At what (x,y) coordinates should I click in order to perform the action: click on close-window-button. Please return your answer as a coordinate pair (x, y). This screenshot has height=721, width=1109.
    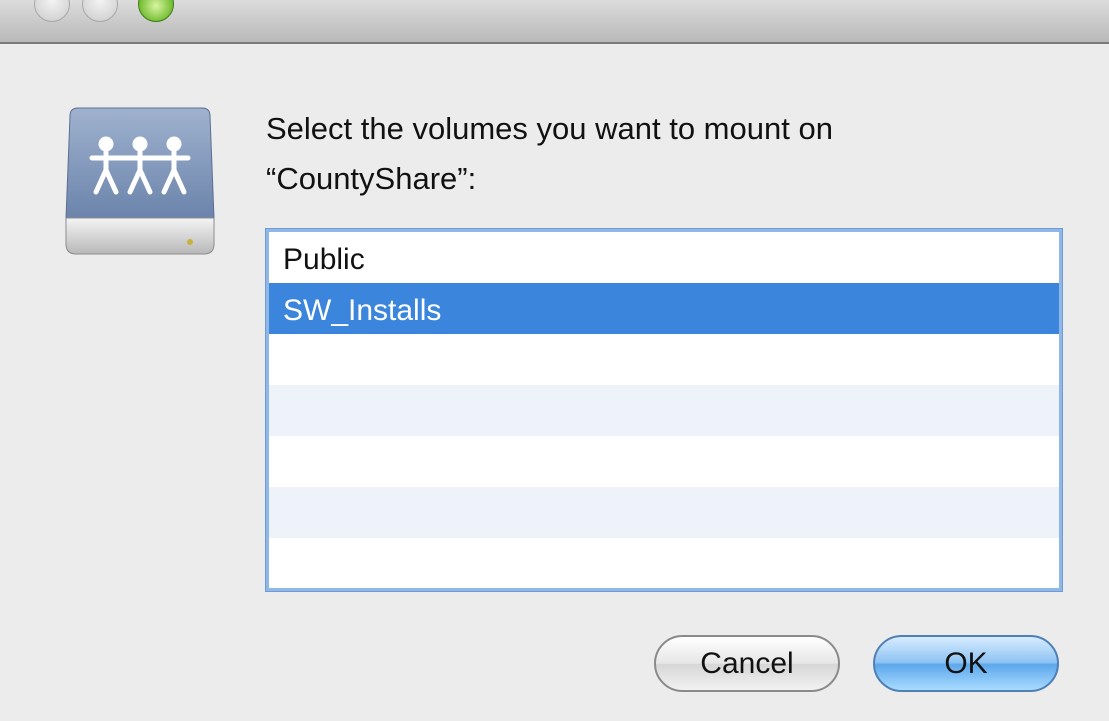
    Looking at the image, I should click on (52, 11).